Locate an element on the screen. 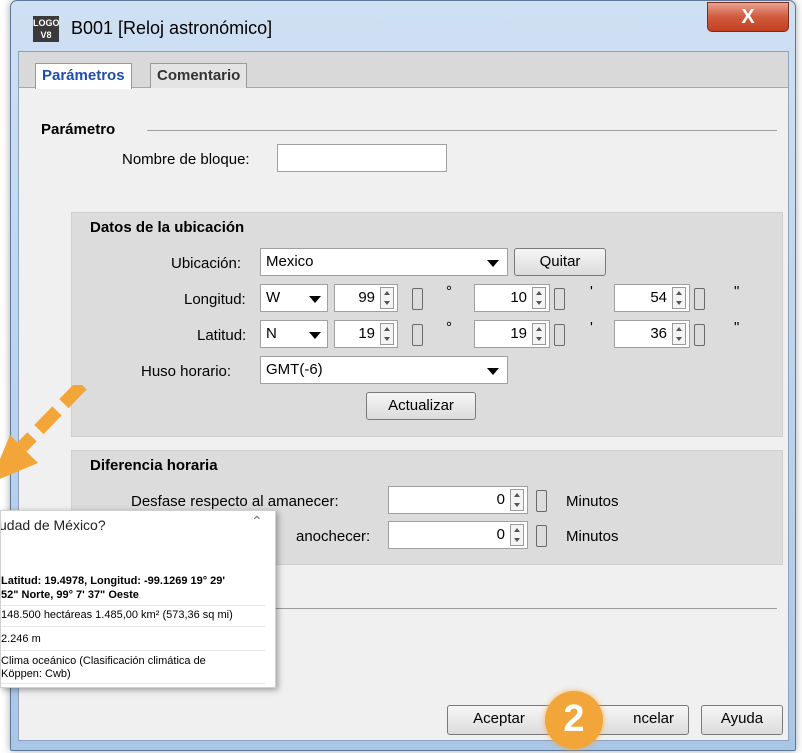 The width and height of the screenshot is (802, 753). info-card-title: udad de México? is located at coordinates (53, 525).